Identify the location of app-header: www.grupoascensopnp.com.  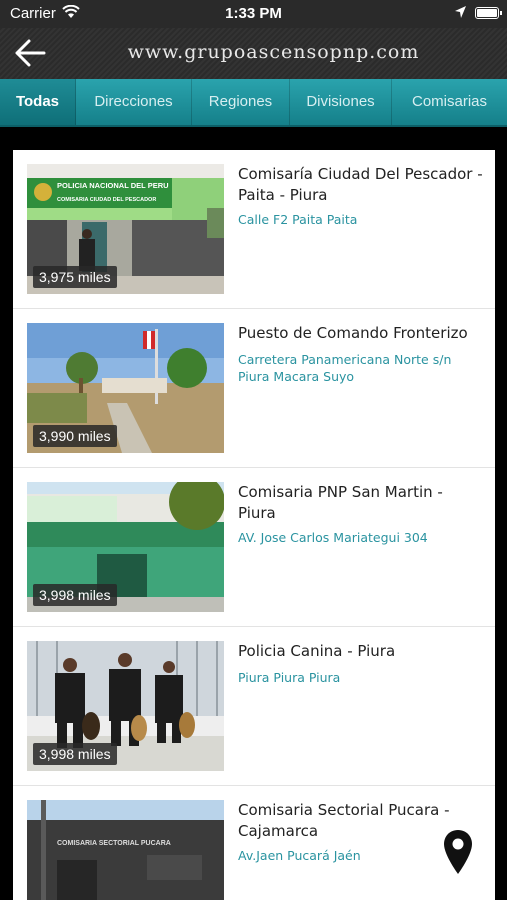
(253, 53).